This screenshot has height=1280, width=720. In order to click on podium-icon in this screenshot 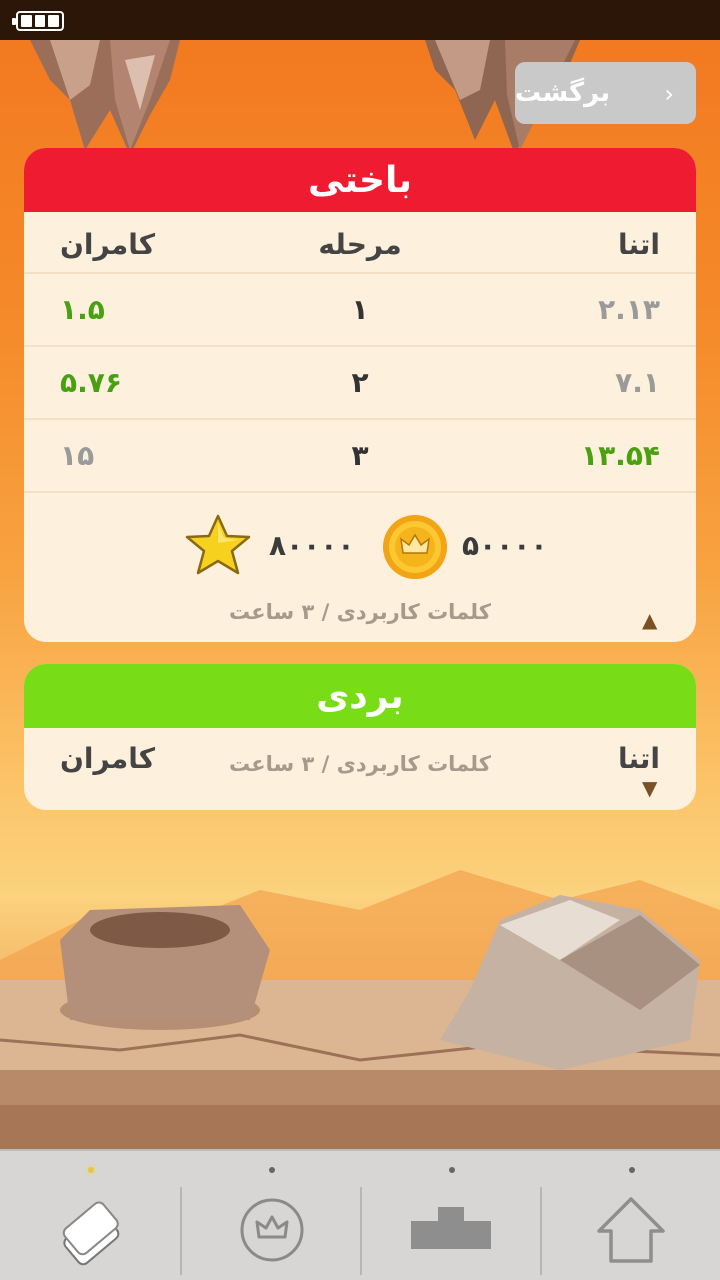, I will do `click(451, 1228)`.